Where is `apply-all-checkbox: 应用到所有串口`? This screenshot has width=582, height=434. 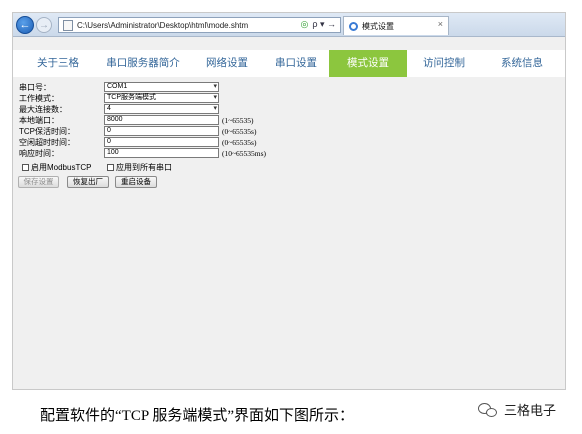 apply-all-checkbox: 应用到所有串口 is located at coordinates (139, 167).